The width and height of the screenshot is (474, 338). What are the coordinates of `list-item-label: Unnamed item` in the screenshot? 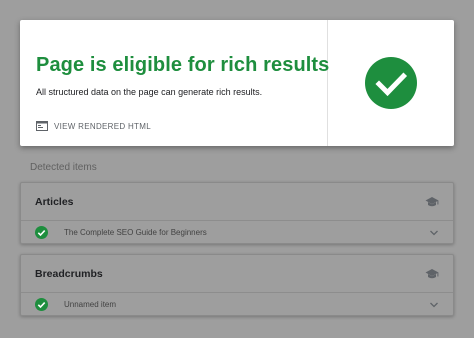 It's located at (90, 304).